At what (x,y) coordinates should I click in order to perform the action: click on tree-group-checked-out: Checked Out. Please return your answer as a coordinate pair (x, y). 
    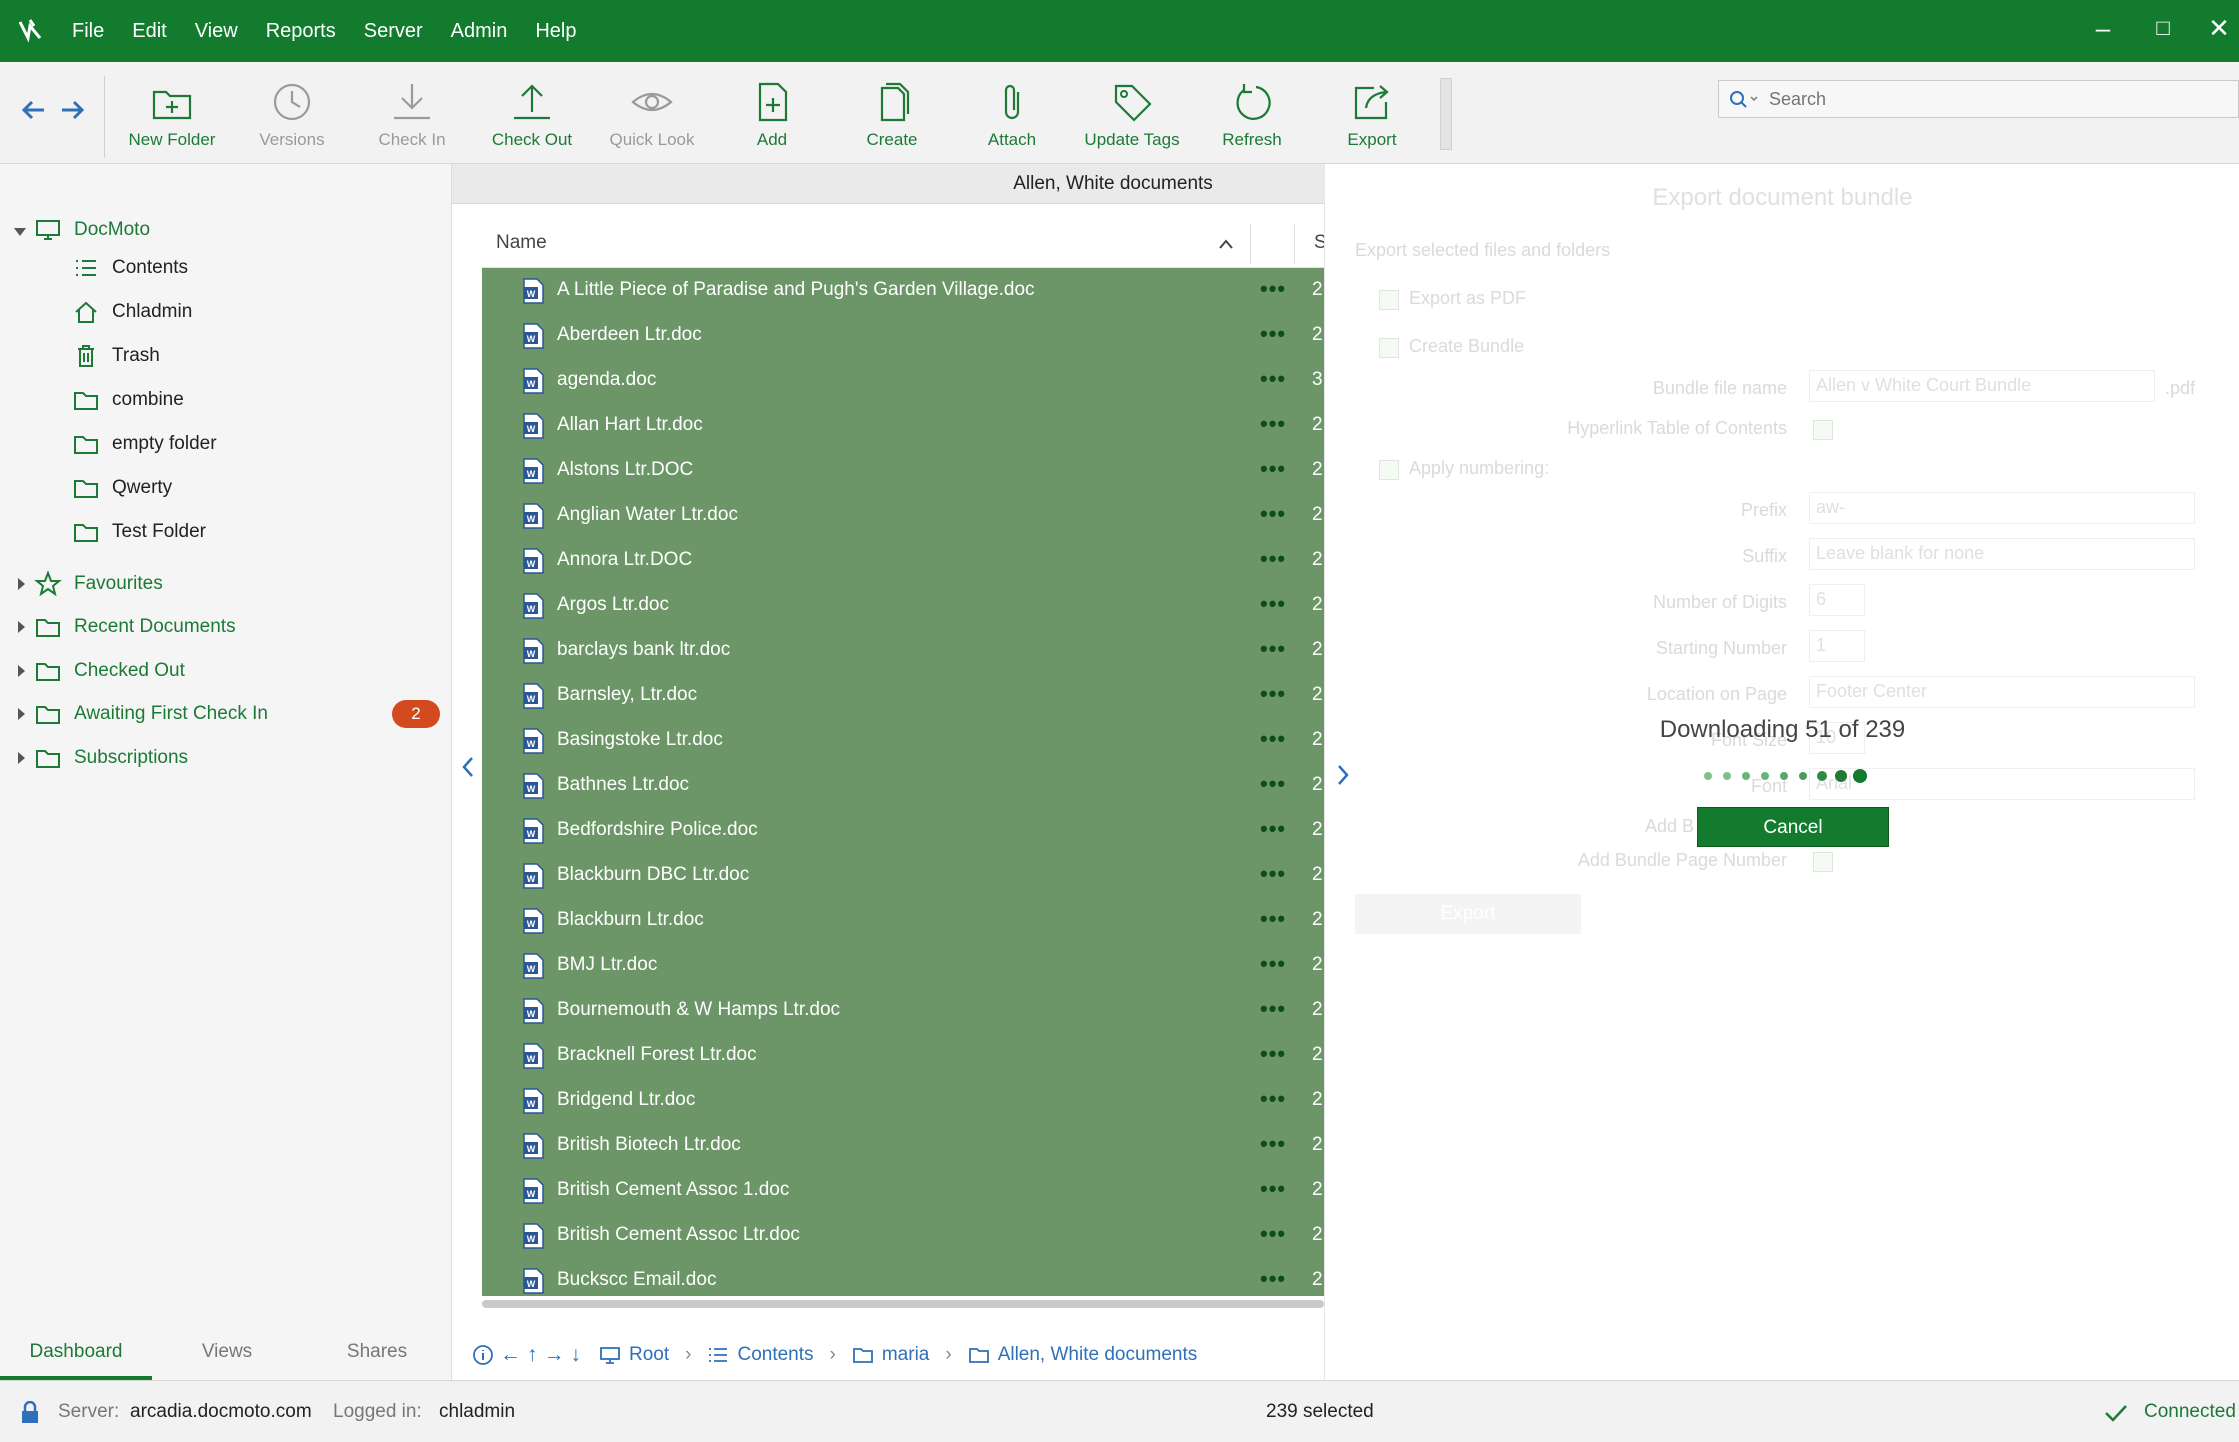
    Looking at the image, I should click on (109, 671).